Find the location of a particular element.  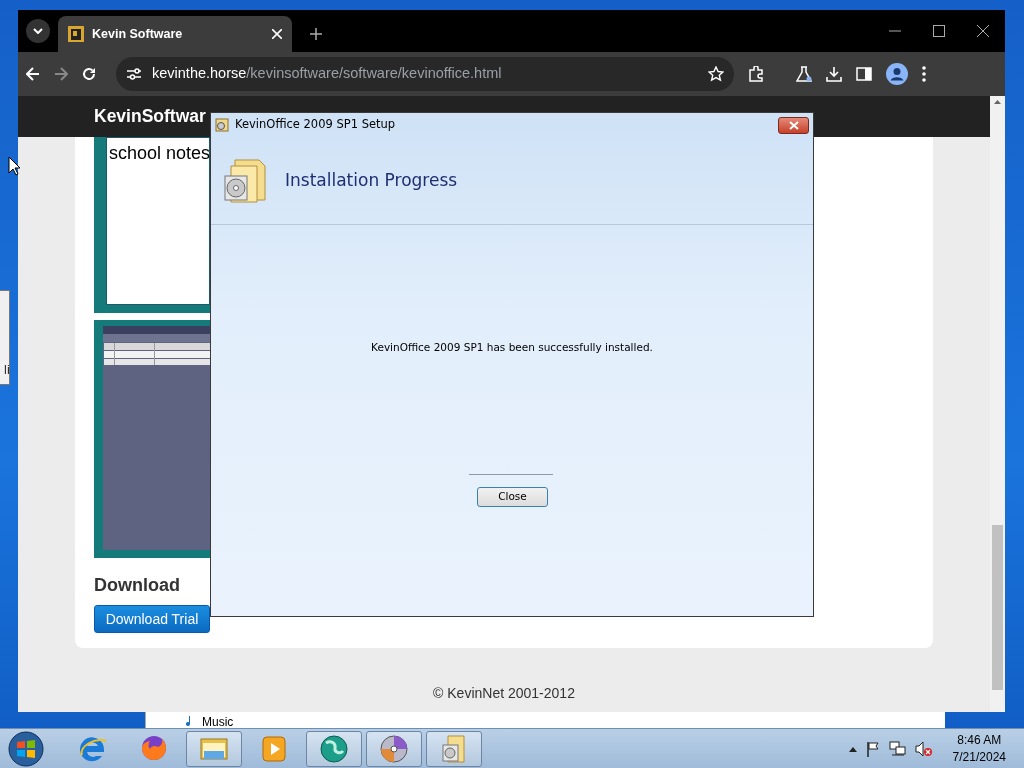

scrollbar-thumb is located at coordinates (997, 607).